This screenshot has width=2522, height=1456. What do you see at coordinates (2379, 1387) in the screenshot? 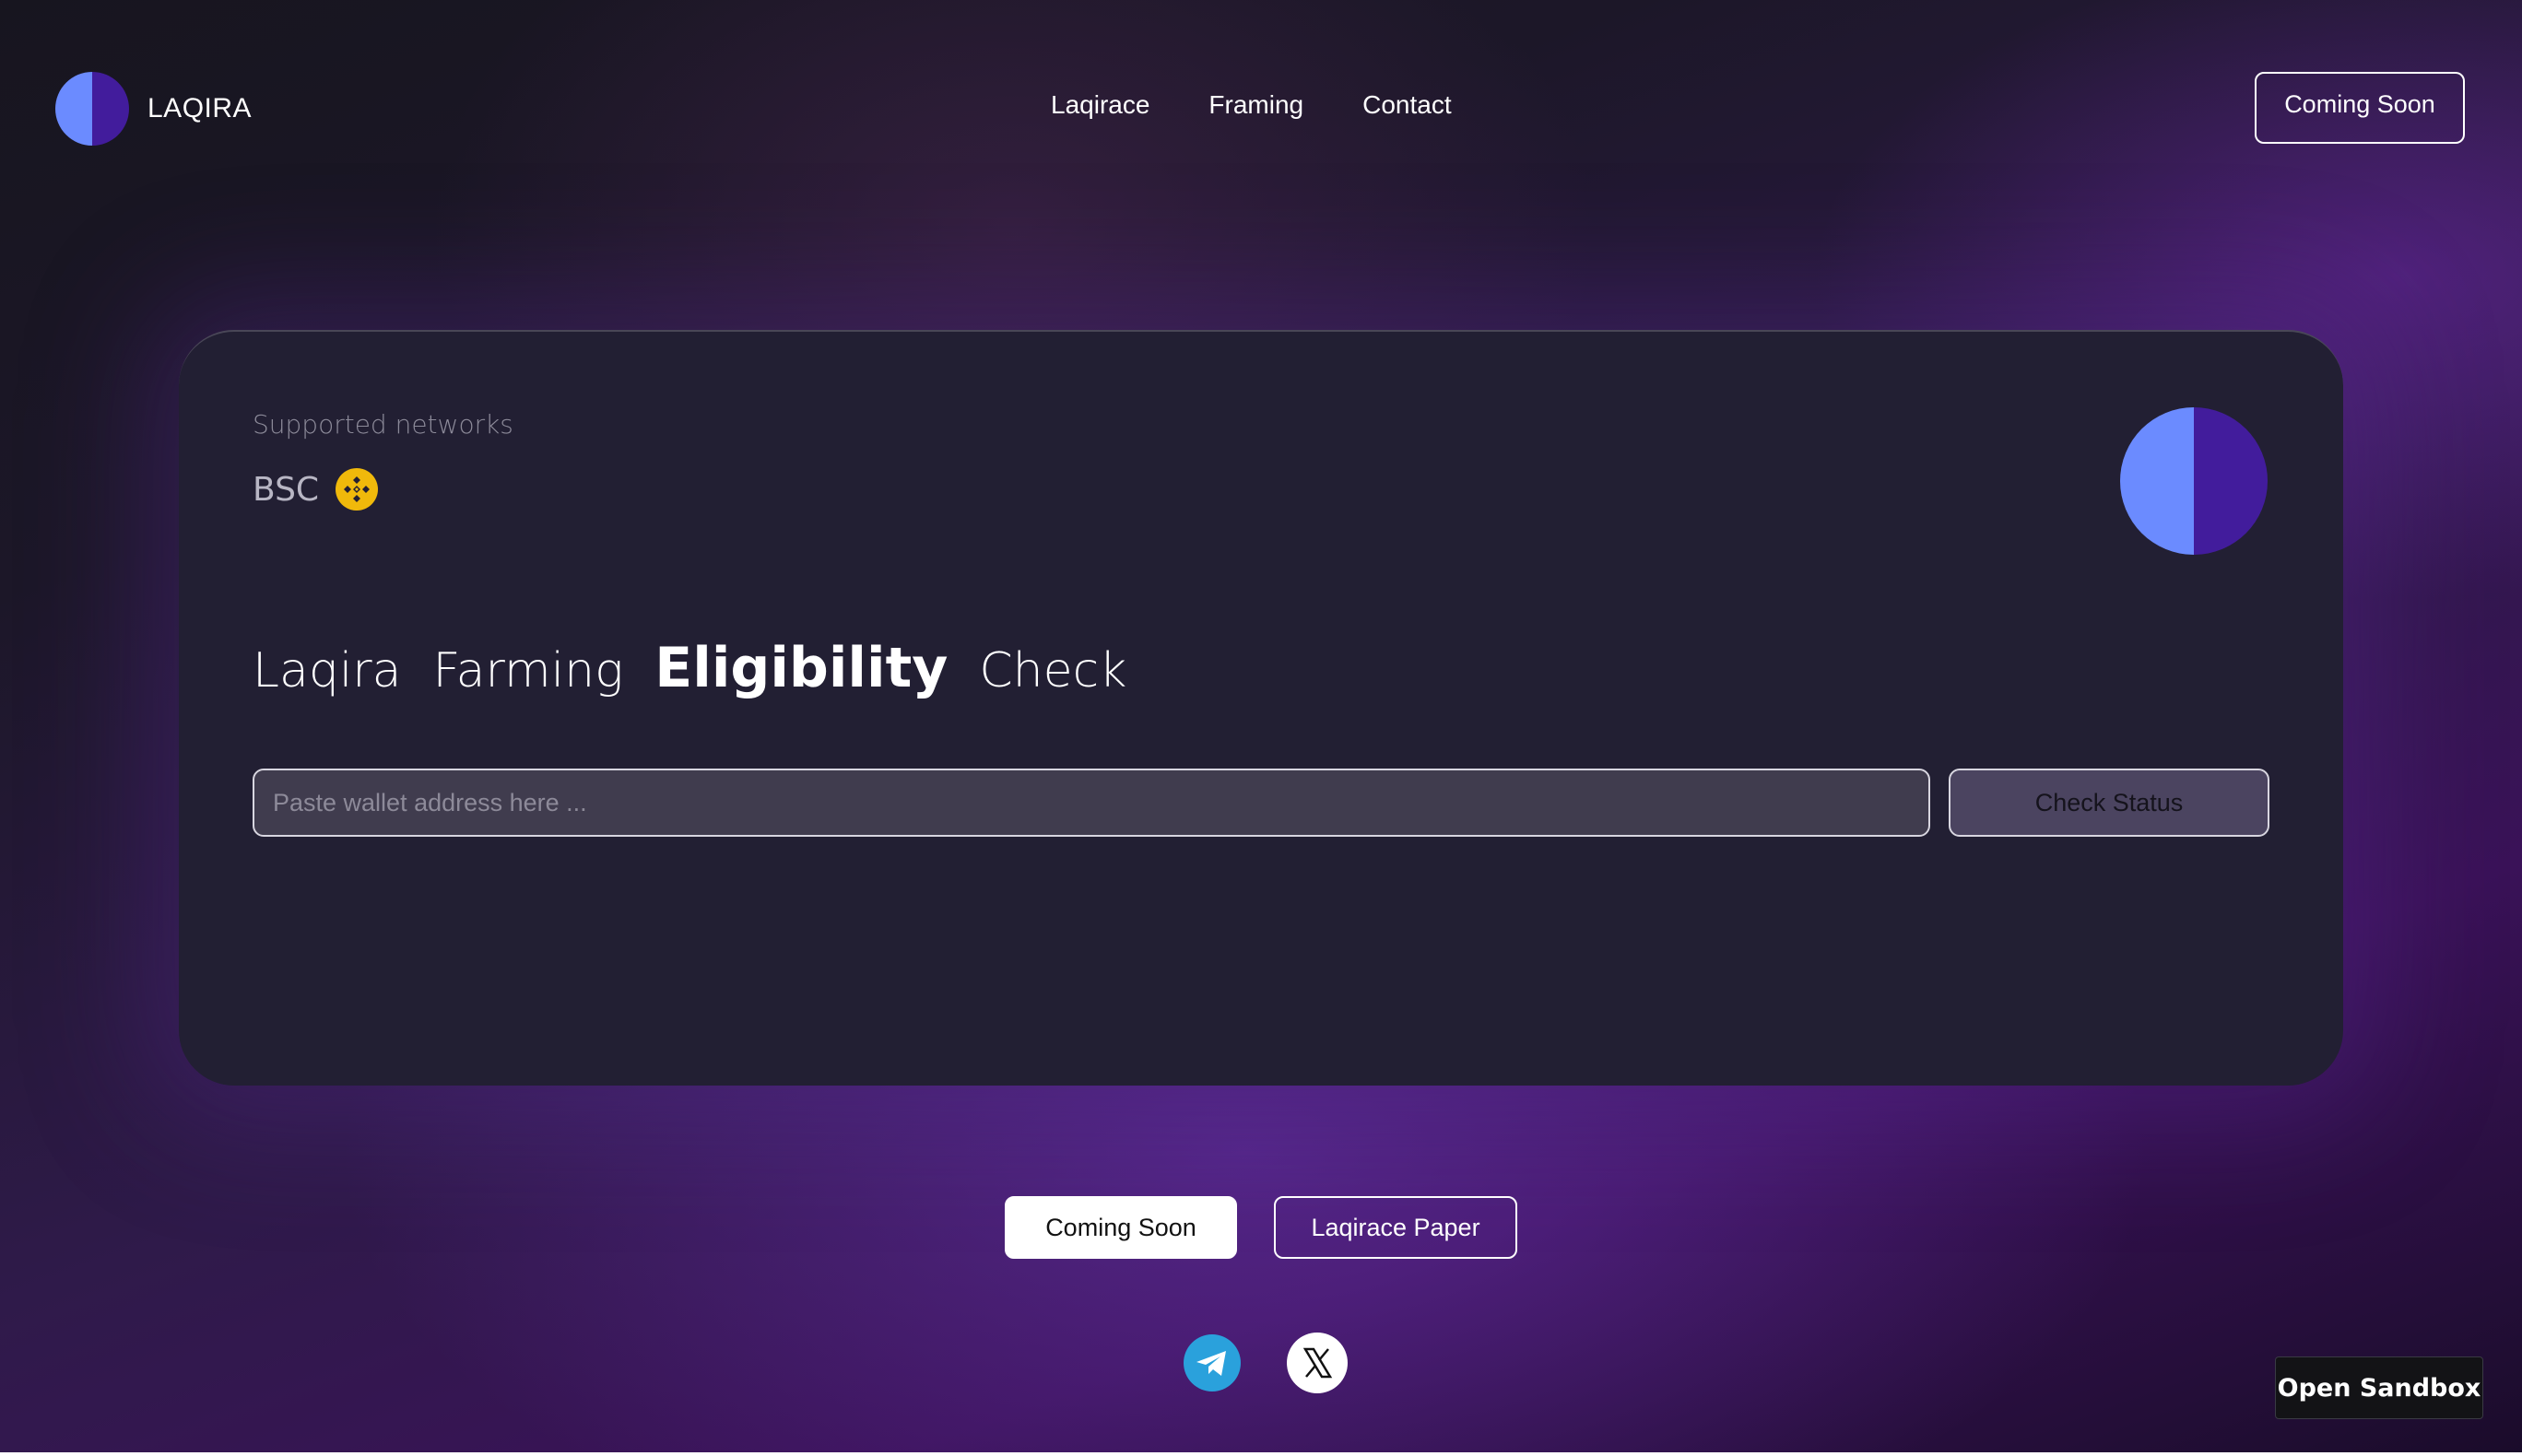
I see `open-sandbox-button: Open Sandbox` at bounding box center [2379, 1387].